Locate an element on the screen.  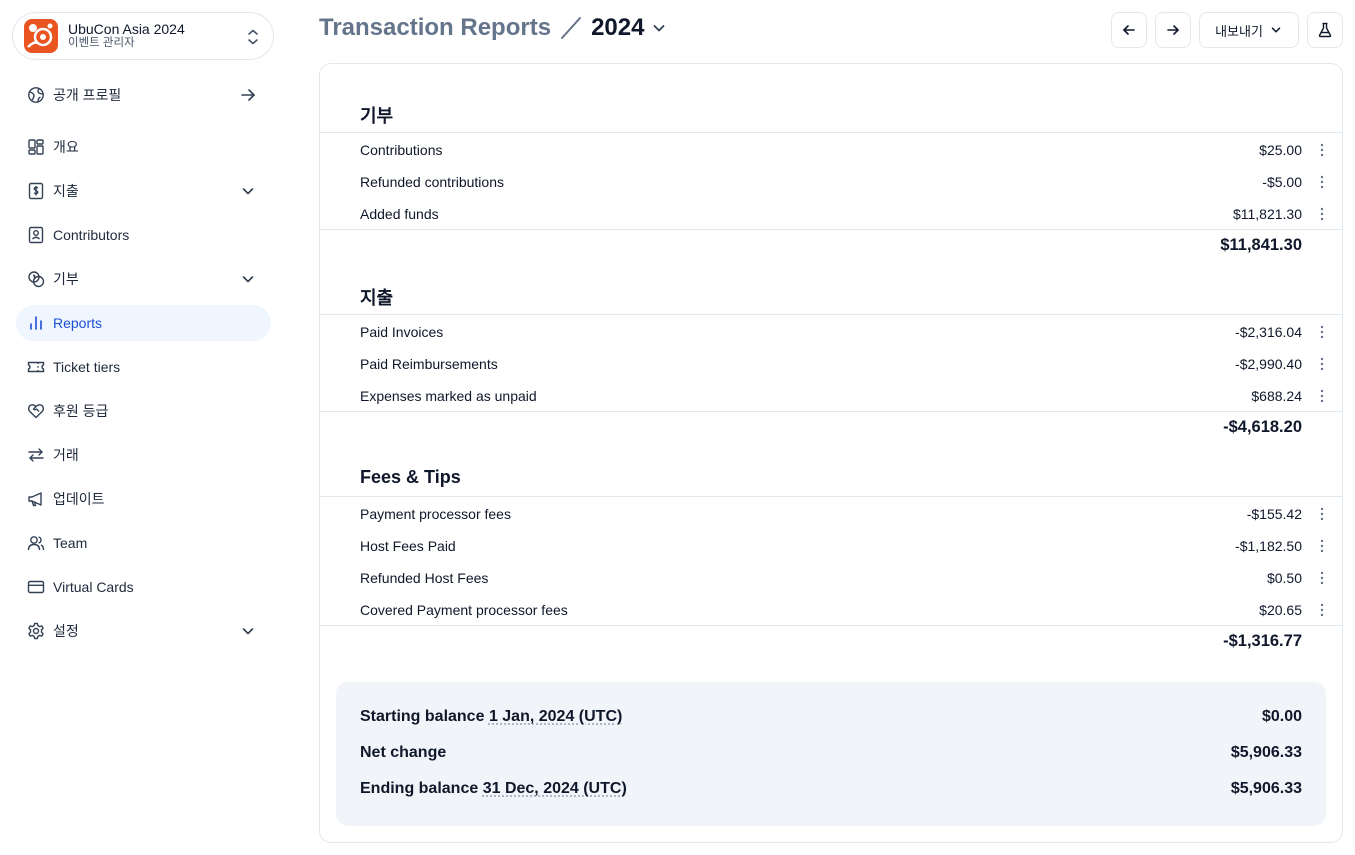
report-row: Paid Reimbursements -$2,990.40 is located at coordinates (842, 364).